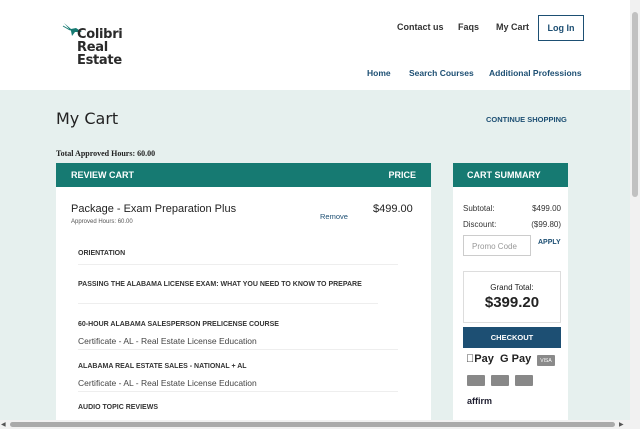 This screenshot has width=640, height=429. I want to click on scroll-left-icon: ◀, so click(3, 424).